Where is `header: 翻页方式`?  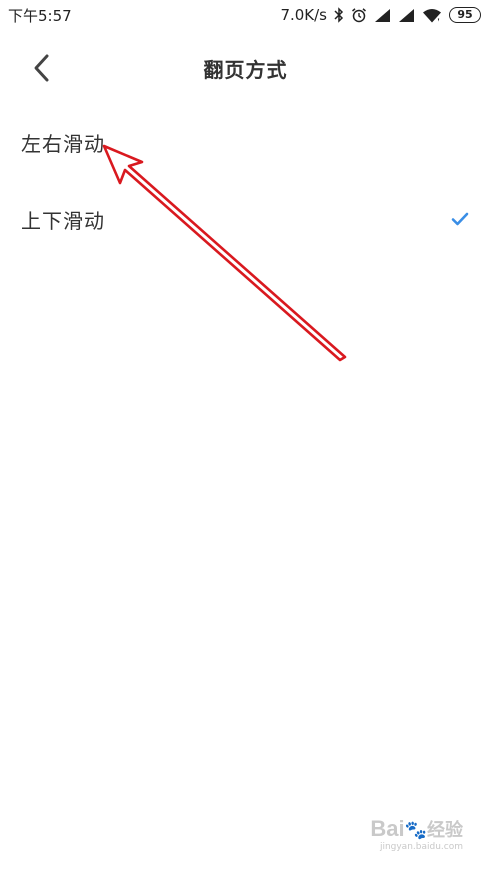
header: 翻页方式 is located at coordinates (245, 68).